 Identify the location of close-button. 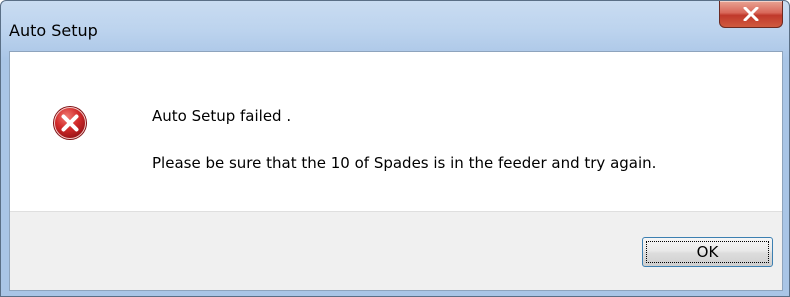
(751, 14).